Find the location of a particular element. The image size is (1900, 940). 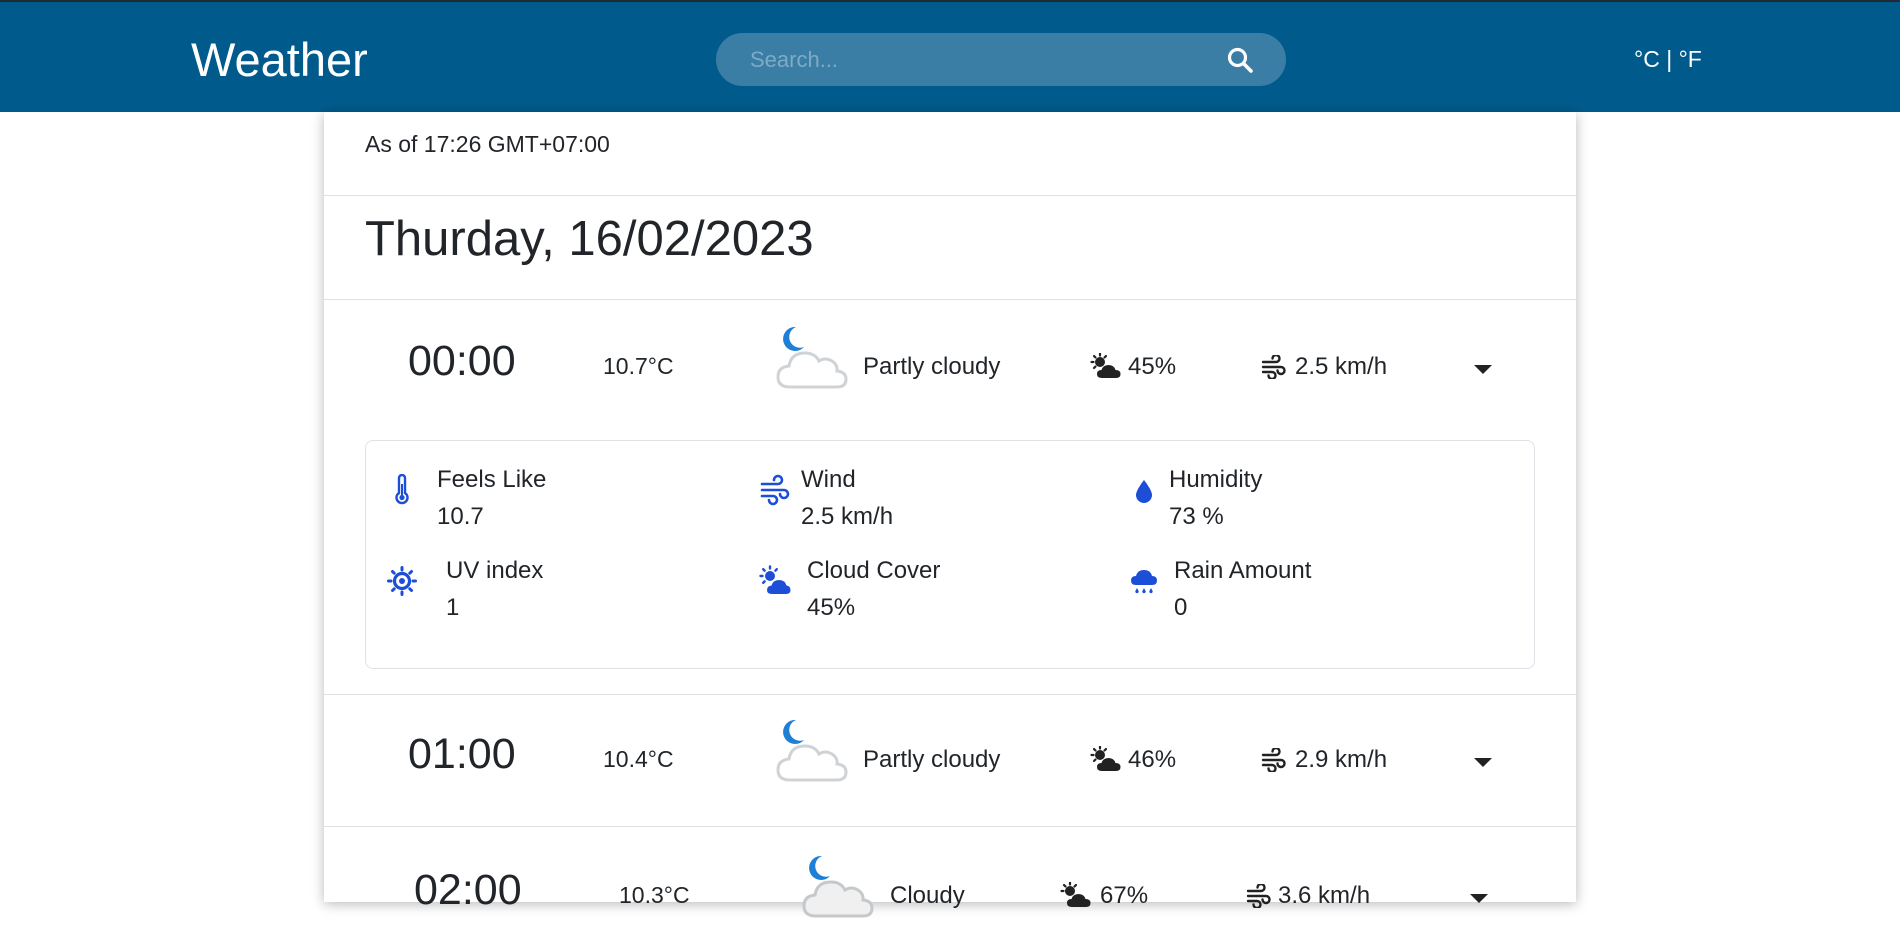

hour-temperature: 10.7°C is located at coordinates (638, 366).